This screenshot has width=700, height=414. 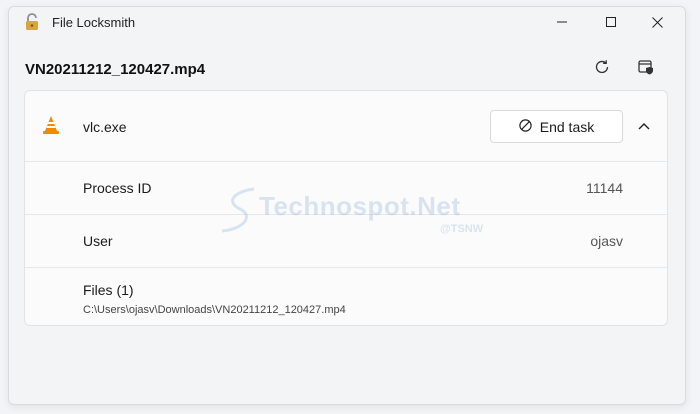 I want to click on file-name-heading: VN20211212_120427.mp4, so click(x=115, y=69).